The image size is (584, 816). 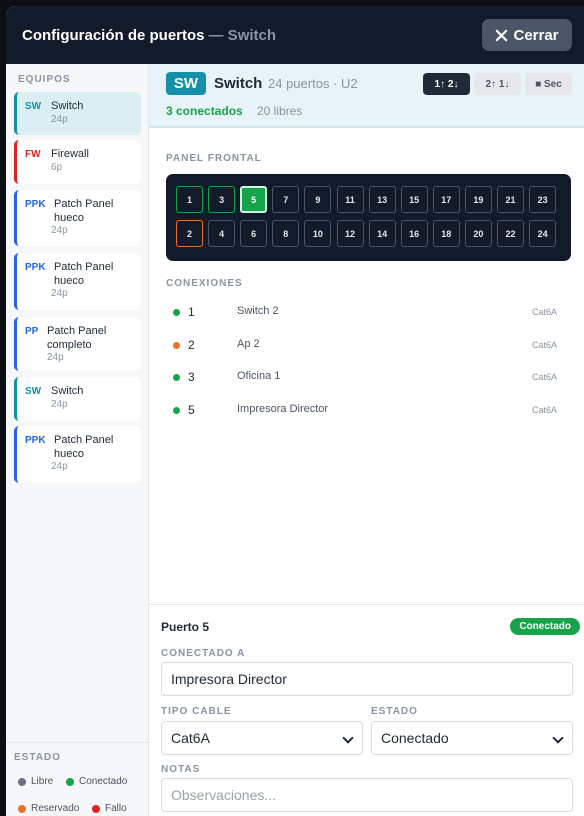 I want to click on port-3: 3, so click(x=222, y=199).